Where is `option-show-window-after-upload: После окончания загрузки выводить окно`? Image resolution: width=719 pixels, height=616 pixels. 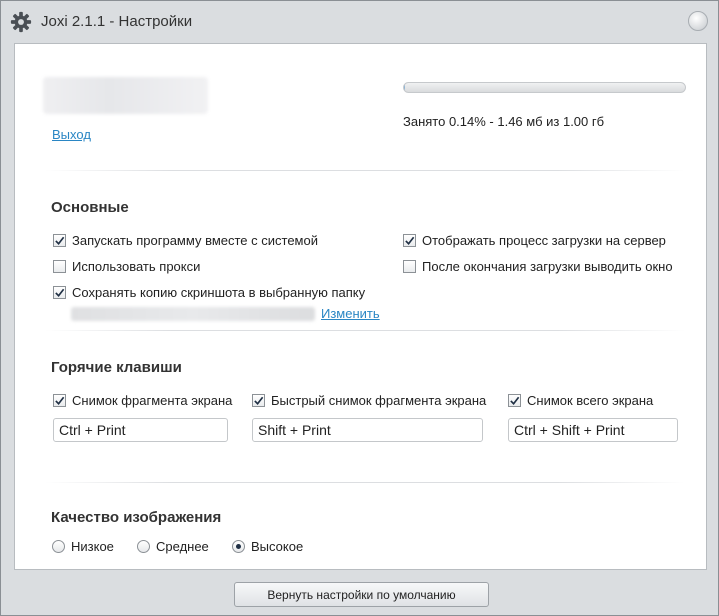 option-show-window-after-upload: После окончания загрузки выводить окно is located at coordinates (538, 266).